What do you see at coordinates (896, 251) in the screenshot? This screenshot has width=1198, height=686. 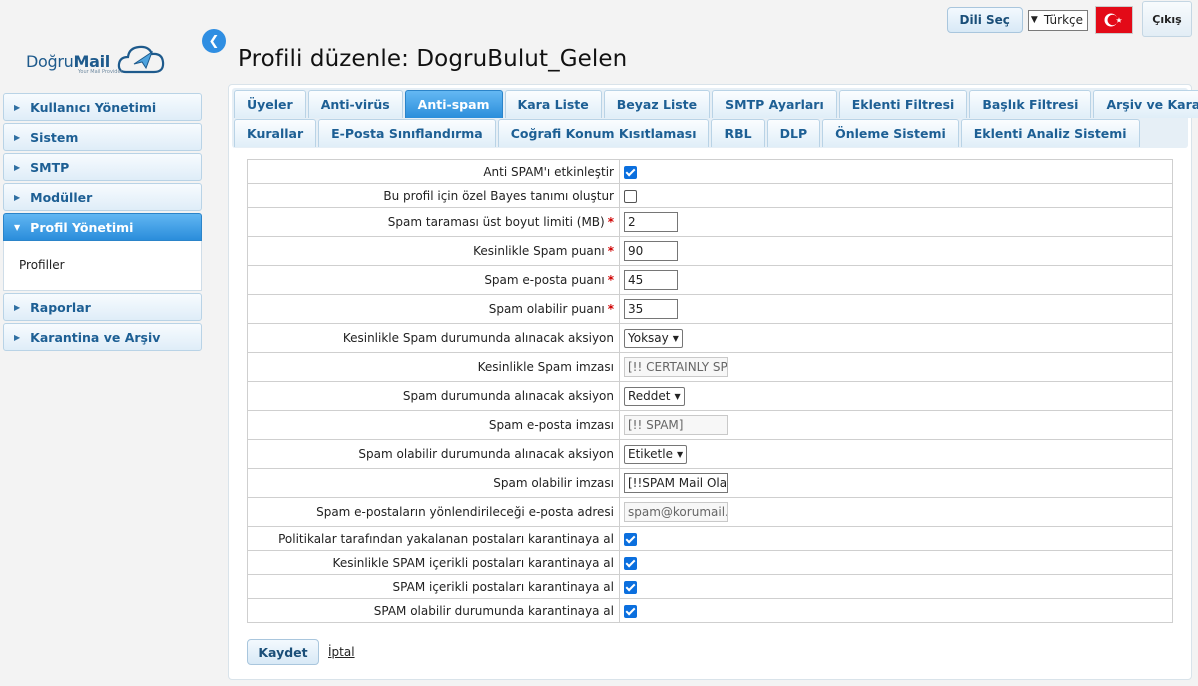 I see `form-row-value: 90` at bounding box center [896, 251].